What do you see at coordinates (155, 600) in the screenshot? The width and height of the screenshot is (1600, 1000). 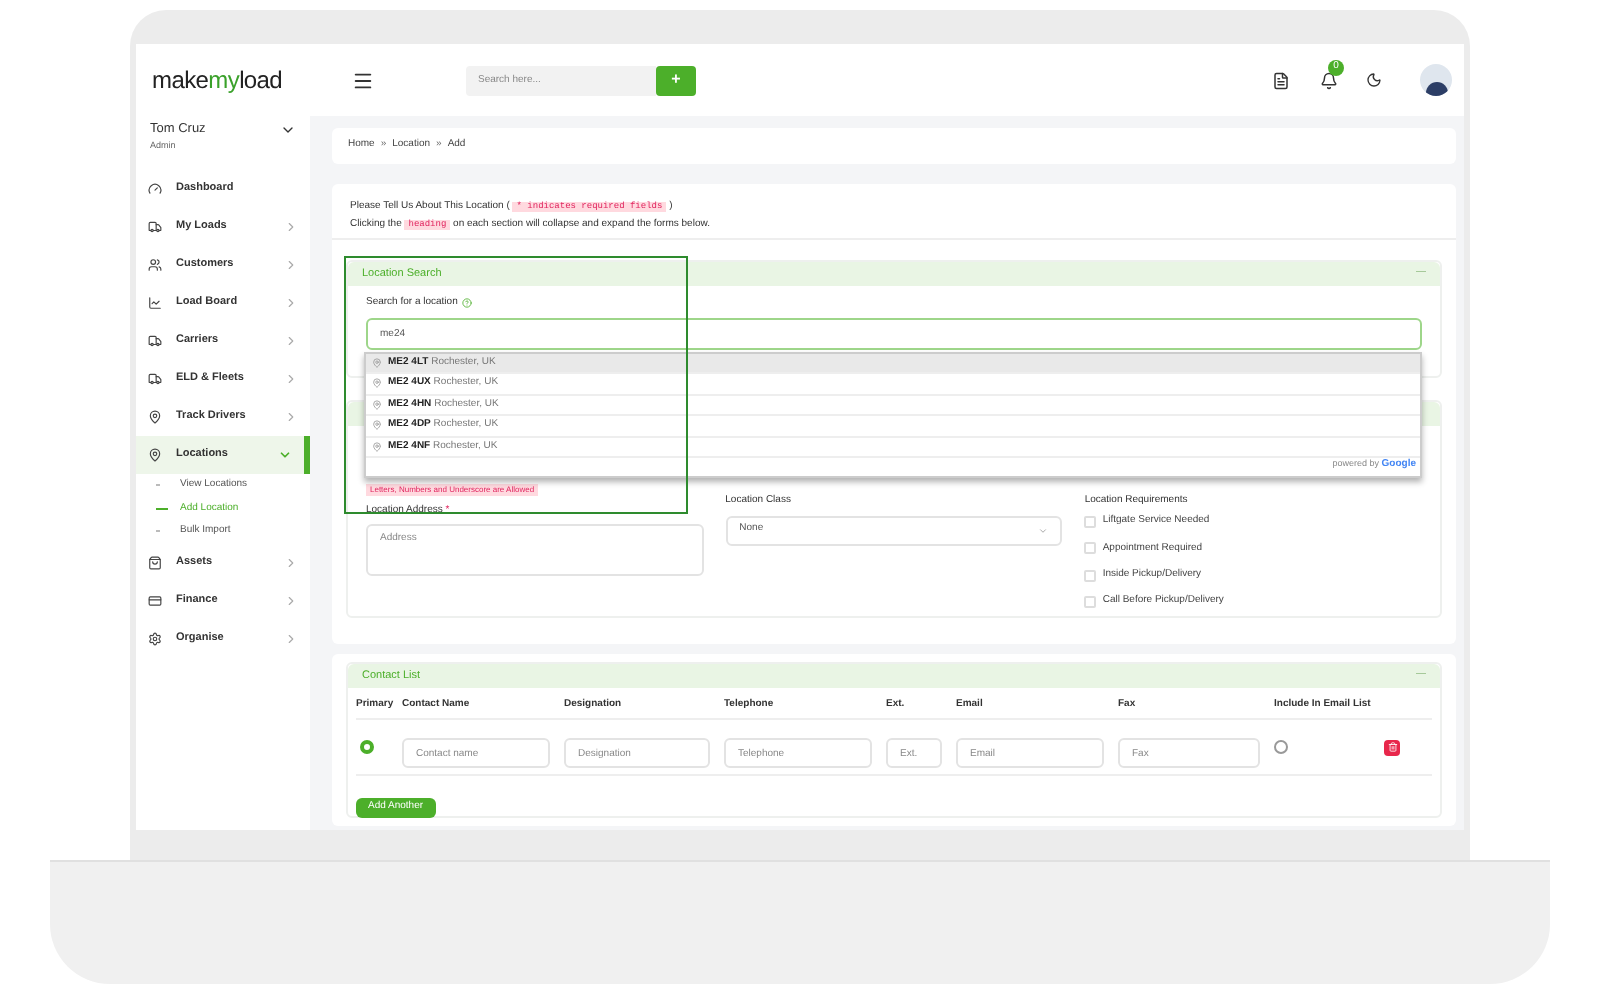 I see `card-icon` at bounding box center [155, 600].